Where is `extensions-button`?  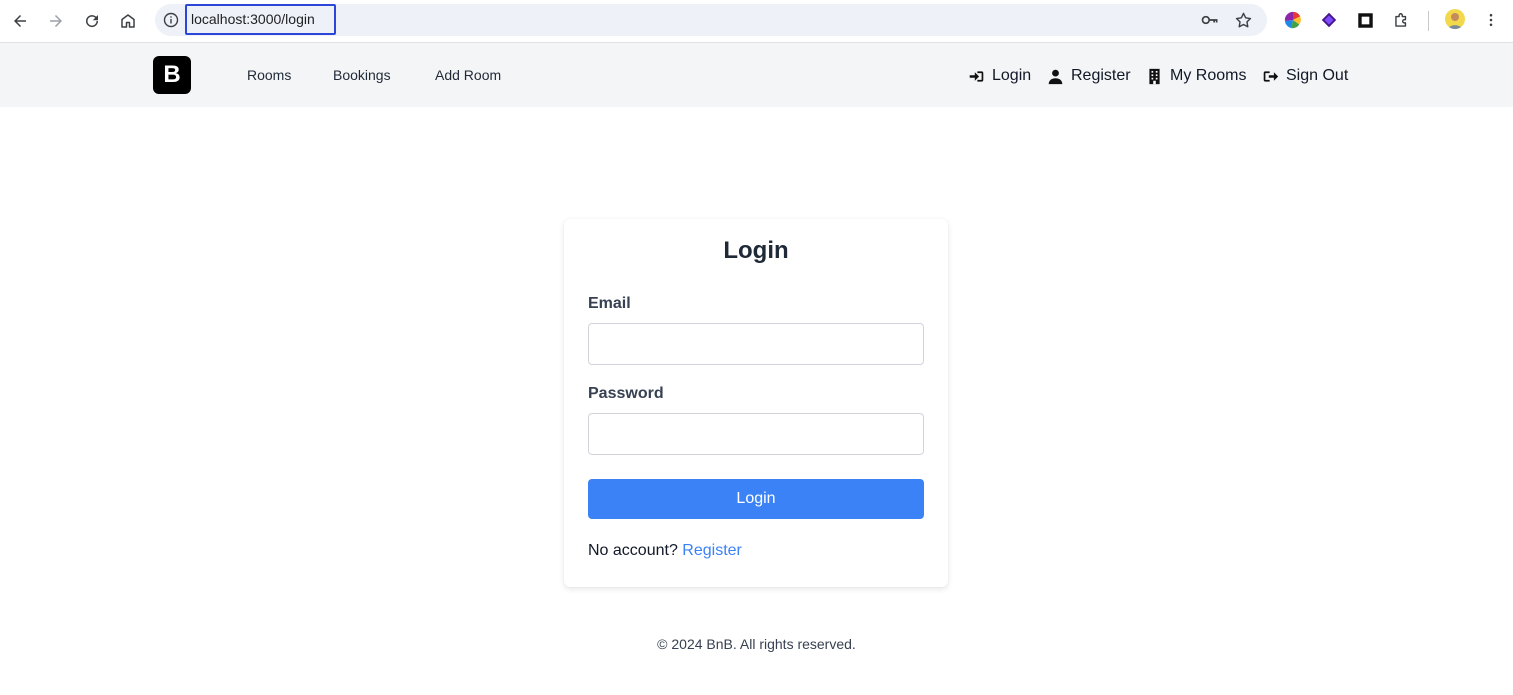
extensions-button is located at coordinates (1401, 20).